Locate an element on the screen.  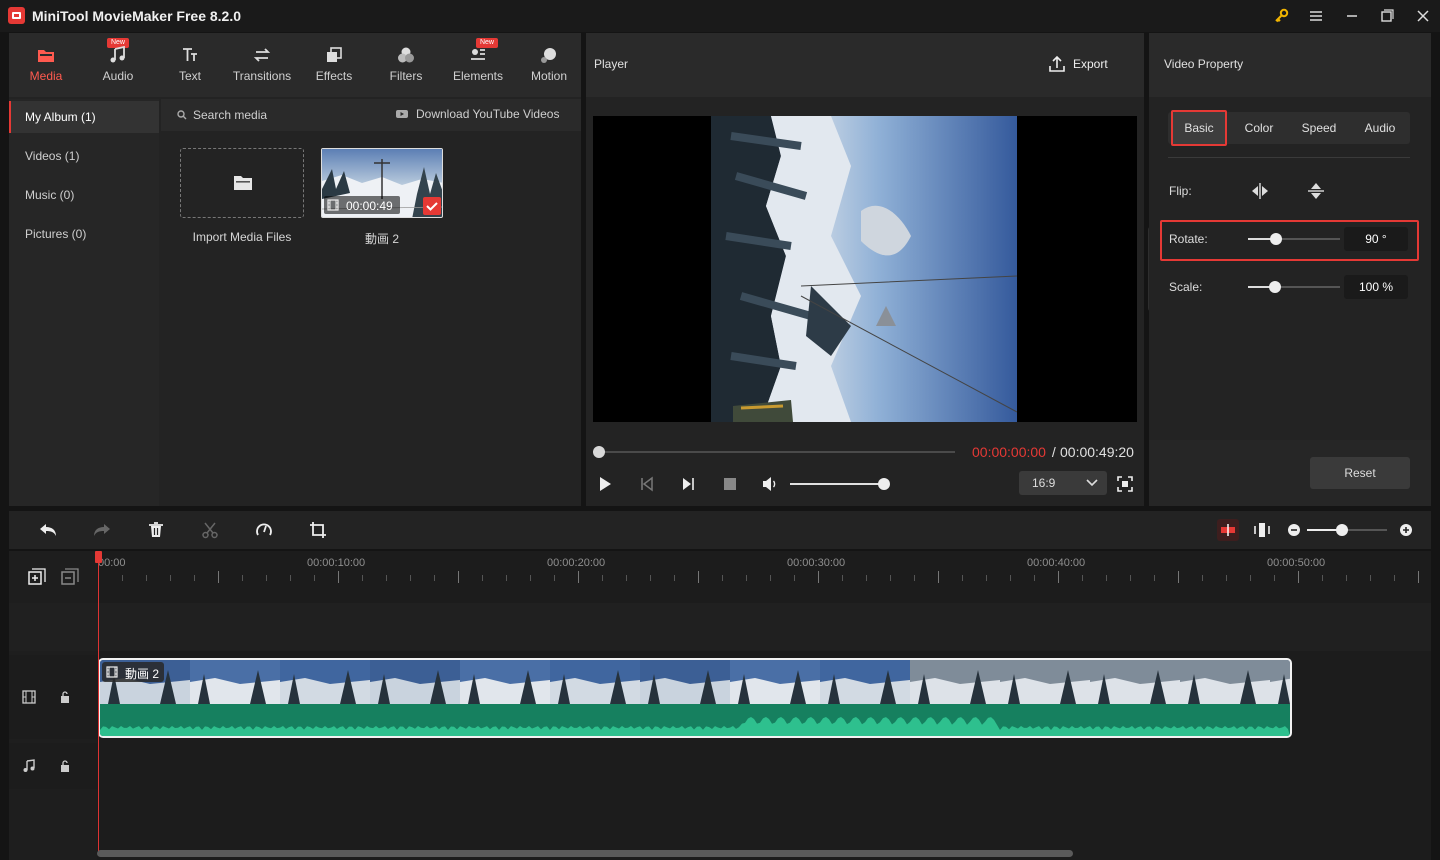
empty-track is located at coordinates (720, 627).